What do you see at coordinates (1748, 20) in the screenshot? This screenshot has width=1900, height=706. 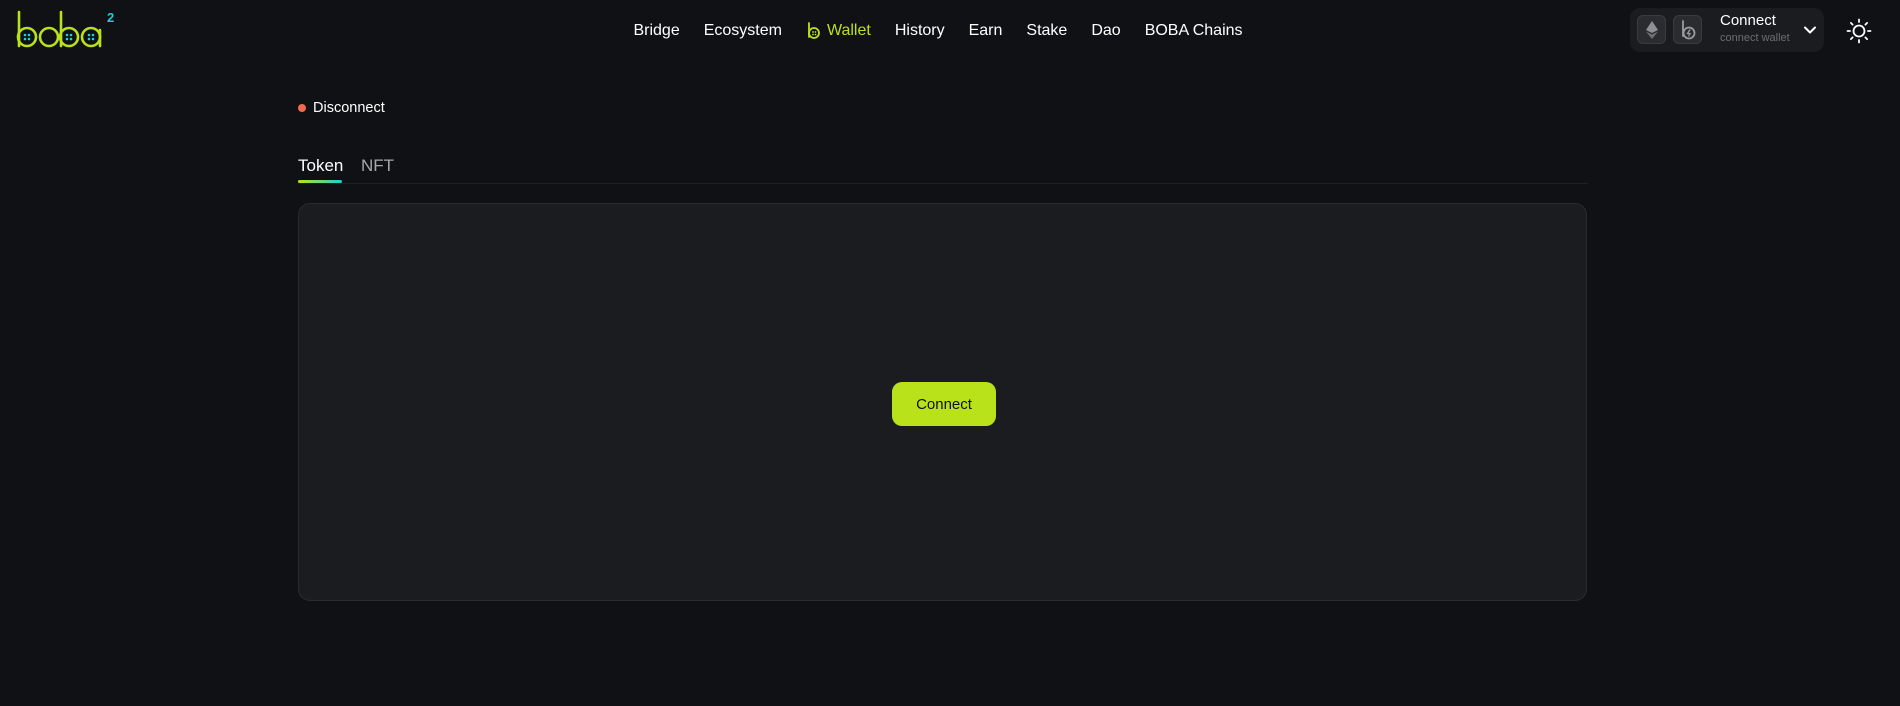 I see `wallet-title: Connect` at bounding box center [1748, 20].